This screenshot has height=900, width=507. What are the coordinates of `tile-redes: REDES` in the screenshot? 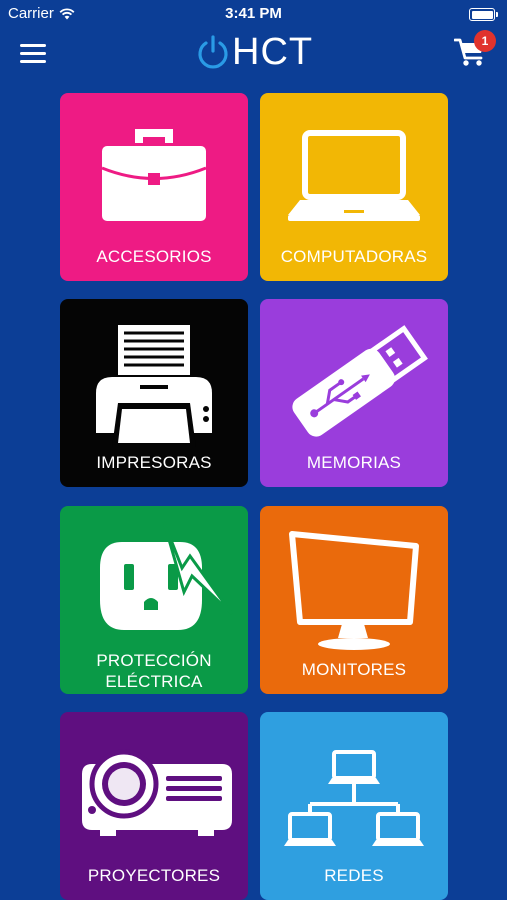 It's located at (354, 806).